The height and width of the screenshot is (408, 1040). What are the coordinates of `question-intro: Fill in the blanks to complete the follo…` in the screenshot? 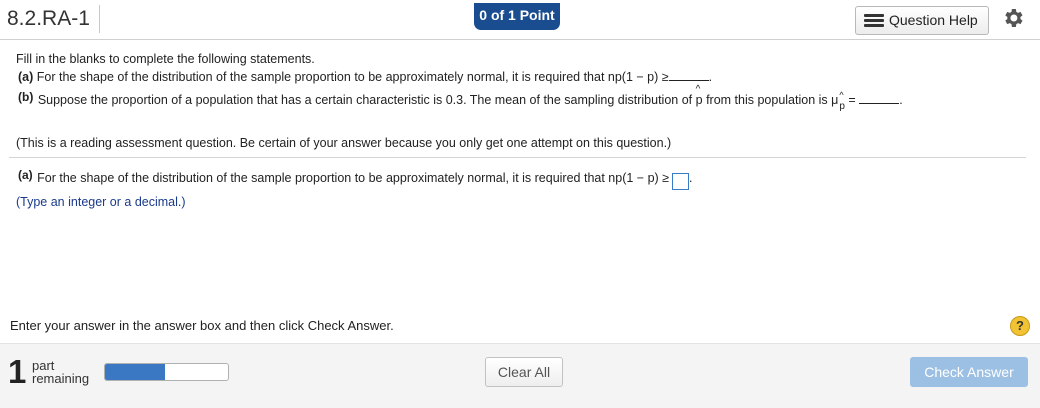 It's located at (165, 59).